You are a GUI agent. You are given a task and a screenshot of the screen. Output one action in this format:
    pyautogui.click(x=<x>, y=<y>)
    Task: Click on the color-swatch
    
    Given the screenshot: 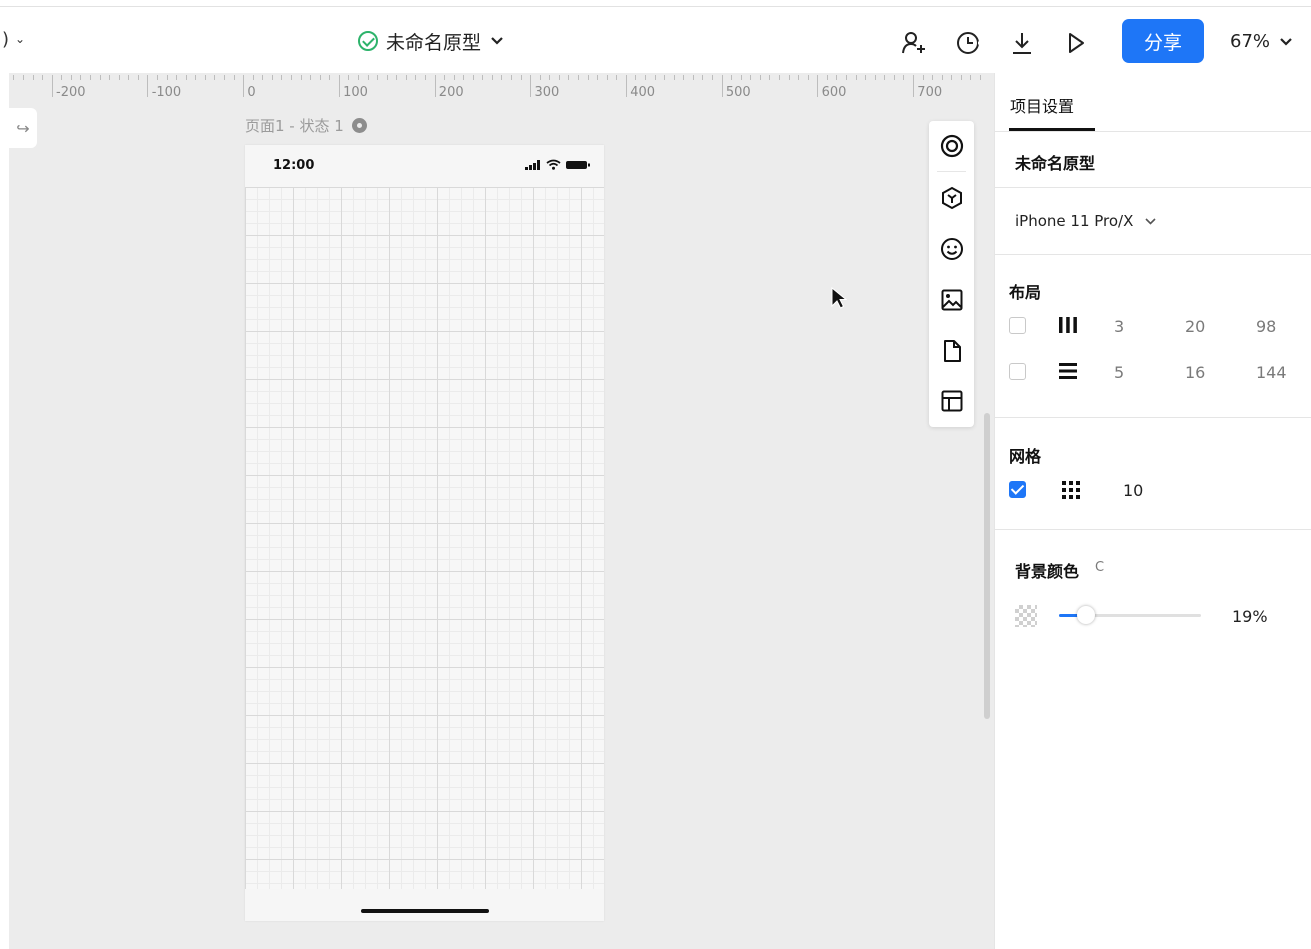 What is the action you would take?
    pyautogui.click(x=1026, y=616)
    